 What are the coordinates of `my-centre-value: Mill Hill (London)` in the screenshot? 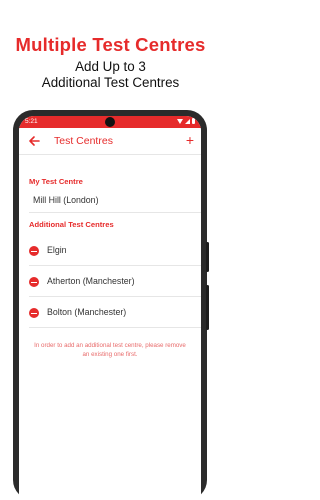 It's located at (66, 200).